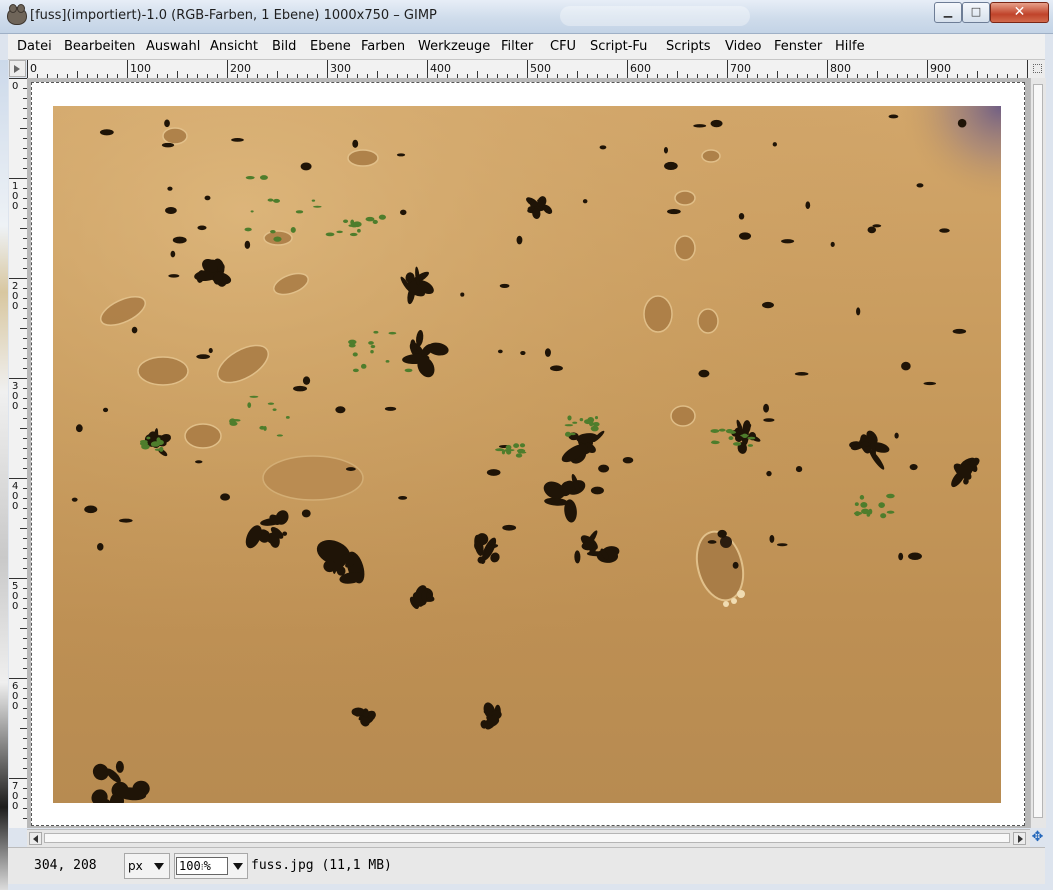  What do you see at coordinates (688, 46) in the screenshot?
I see `menu-scripts: Scripts` at bounding box center [688, 46].